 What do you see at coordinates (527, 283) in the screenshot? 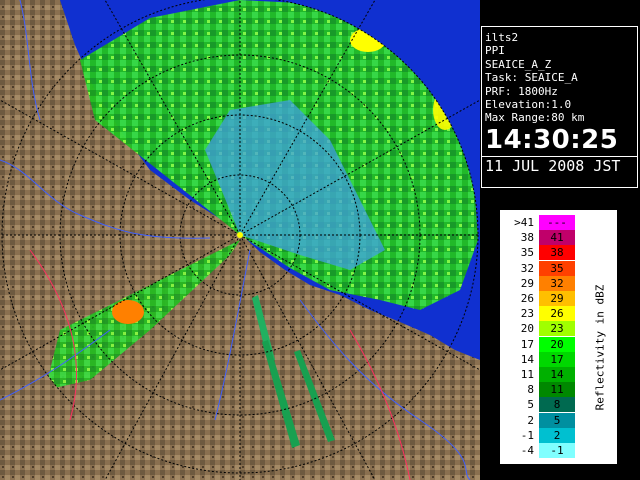
I see `legend-low-value: 29` at bounding box center [527, 283].